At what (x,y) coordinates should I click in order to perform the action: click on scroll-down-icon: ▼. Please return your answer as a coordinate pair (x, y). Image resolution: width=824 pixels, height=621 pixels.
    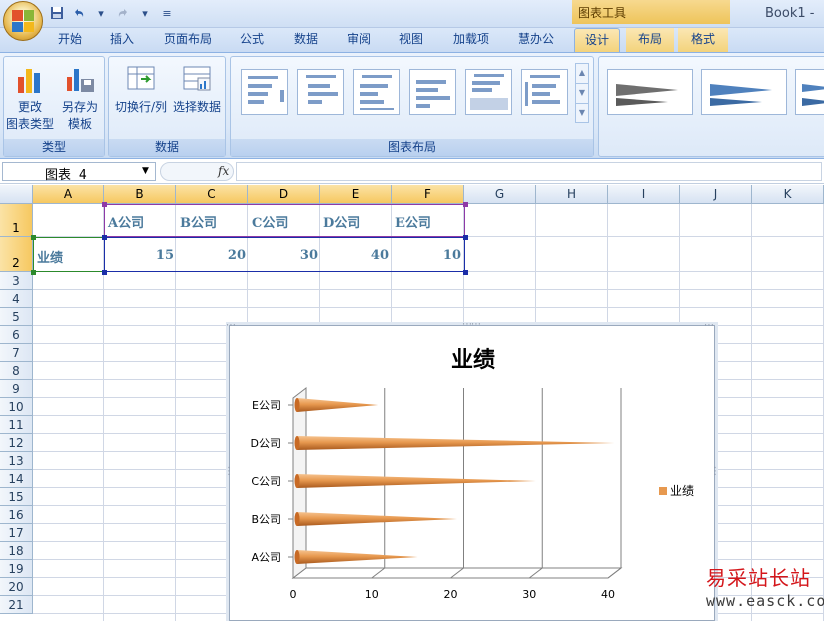
    Looking at the image, I should click on (582, 94).